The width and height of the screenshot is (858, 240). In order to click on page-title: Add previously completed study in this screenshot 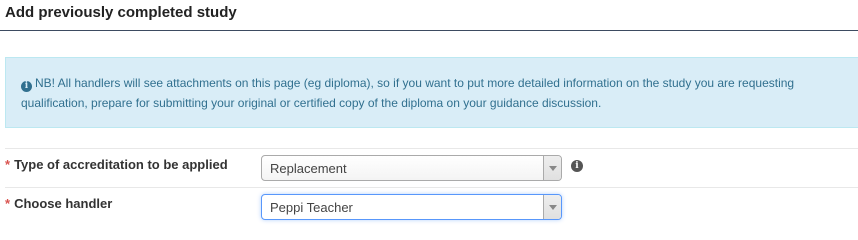, I will do `click(121, 12)`.